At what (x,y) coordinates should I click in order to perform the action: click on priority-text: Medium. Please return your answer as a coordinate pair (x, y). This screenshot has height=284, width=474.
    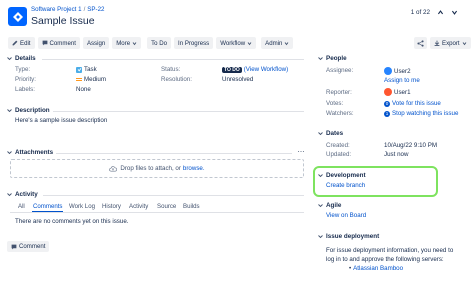
    Looking at the image, I should click on (95, 79).